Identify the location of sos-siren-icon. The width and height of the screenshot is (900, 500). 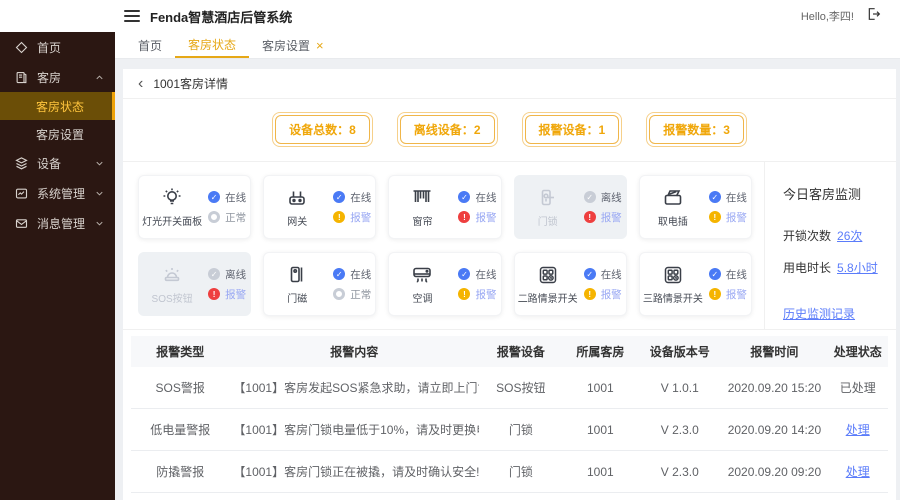
(172, 275).